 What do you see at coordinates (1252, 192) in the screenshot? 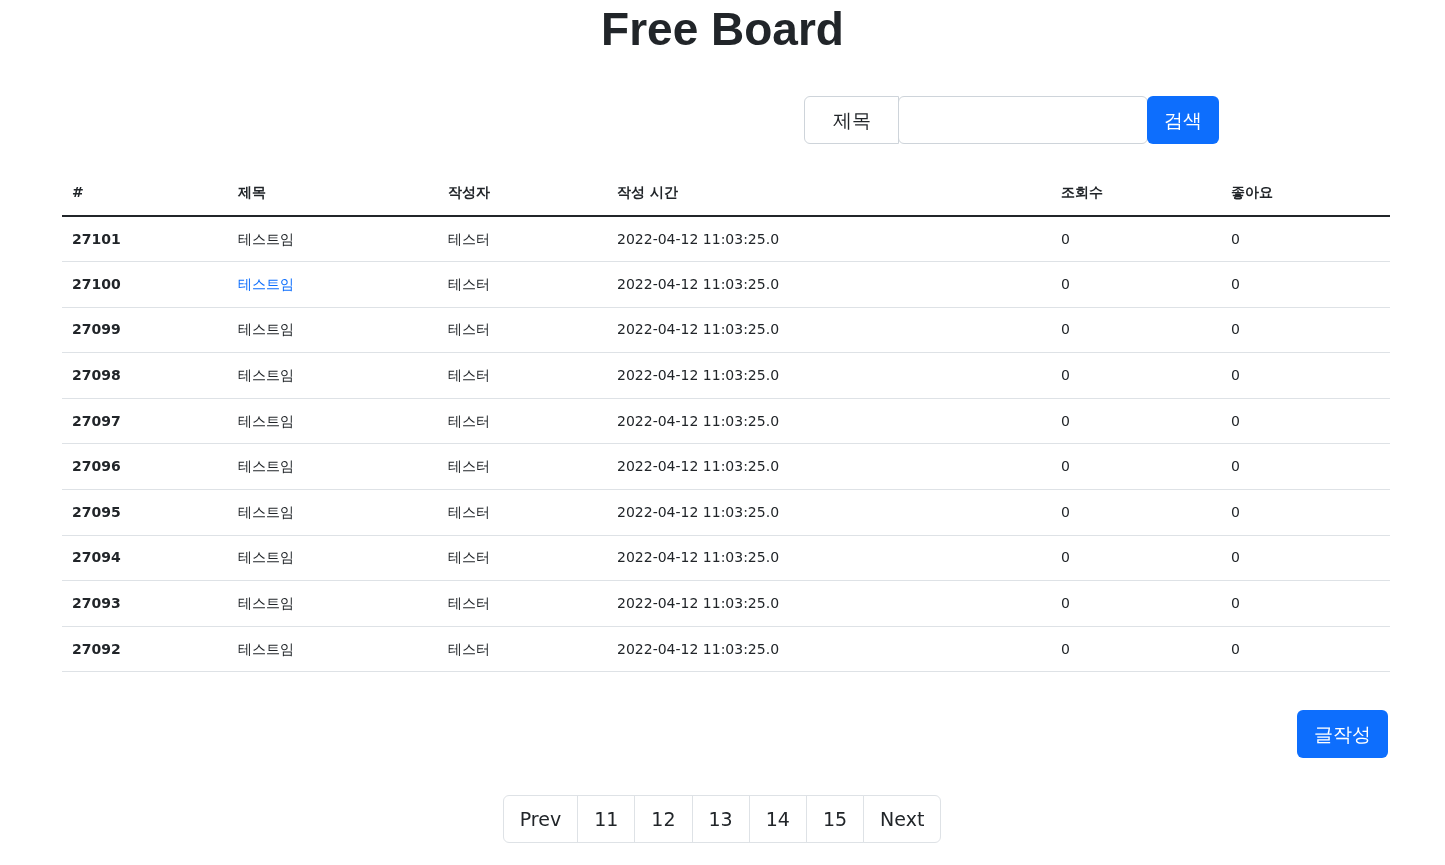
I see `column-header: 좋아요` at bounding box center [1252, 192].